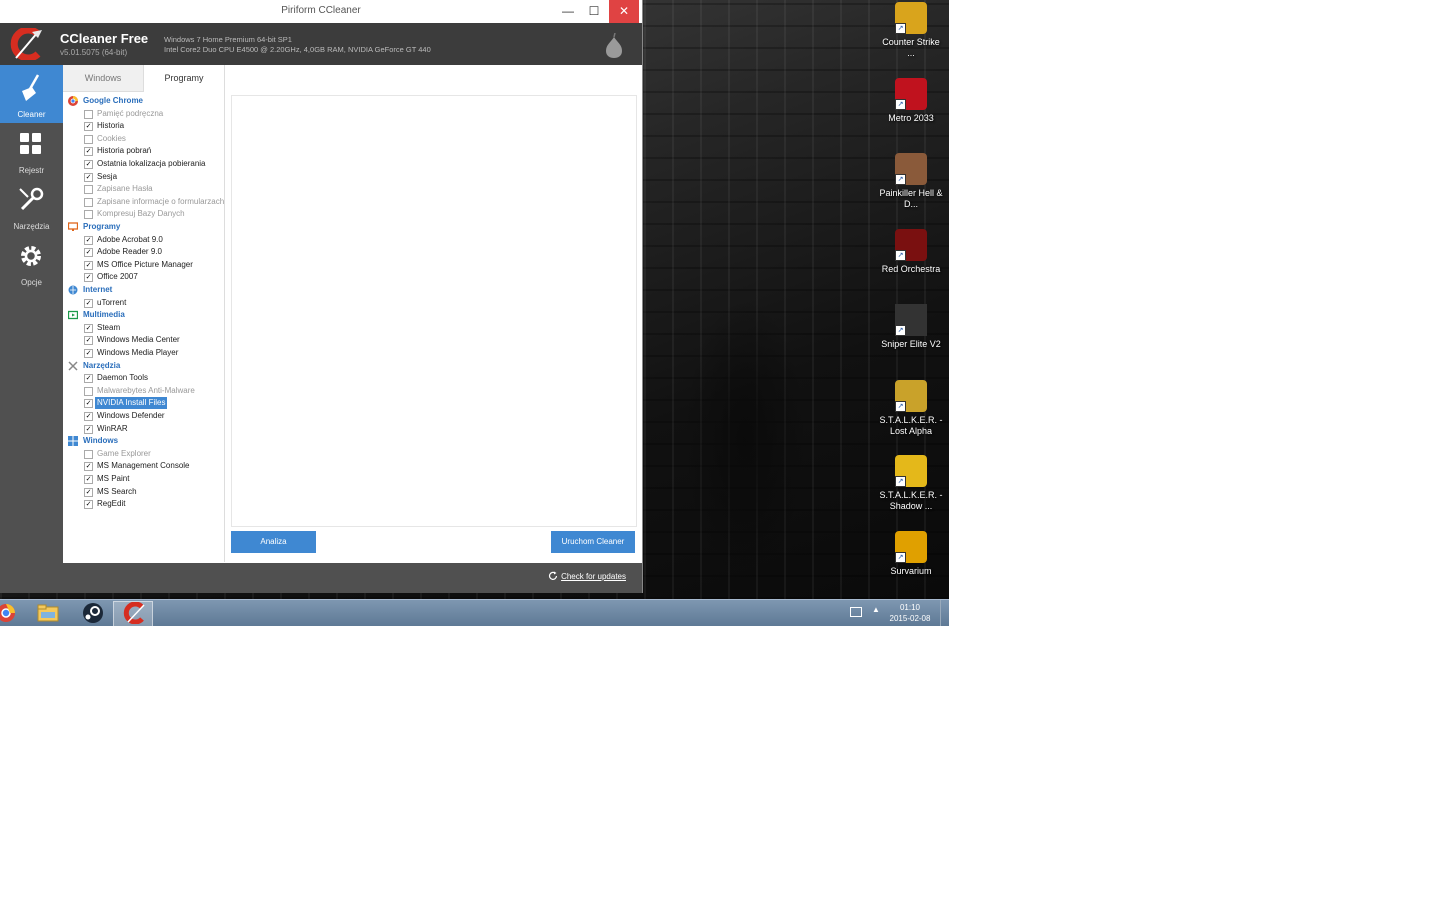 The width and height of the screenshot is (1440, 900). I want to click on nav-narzdzia: Narzędzia, so click(31, 206).